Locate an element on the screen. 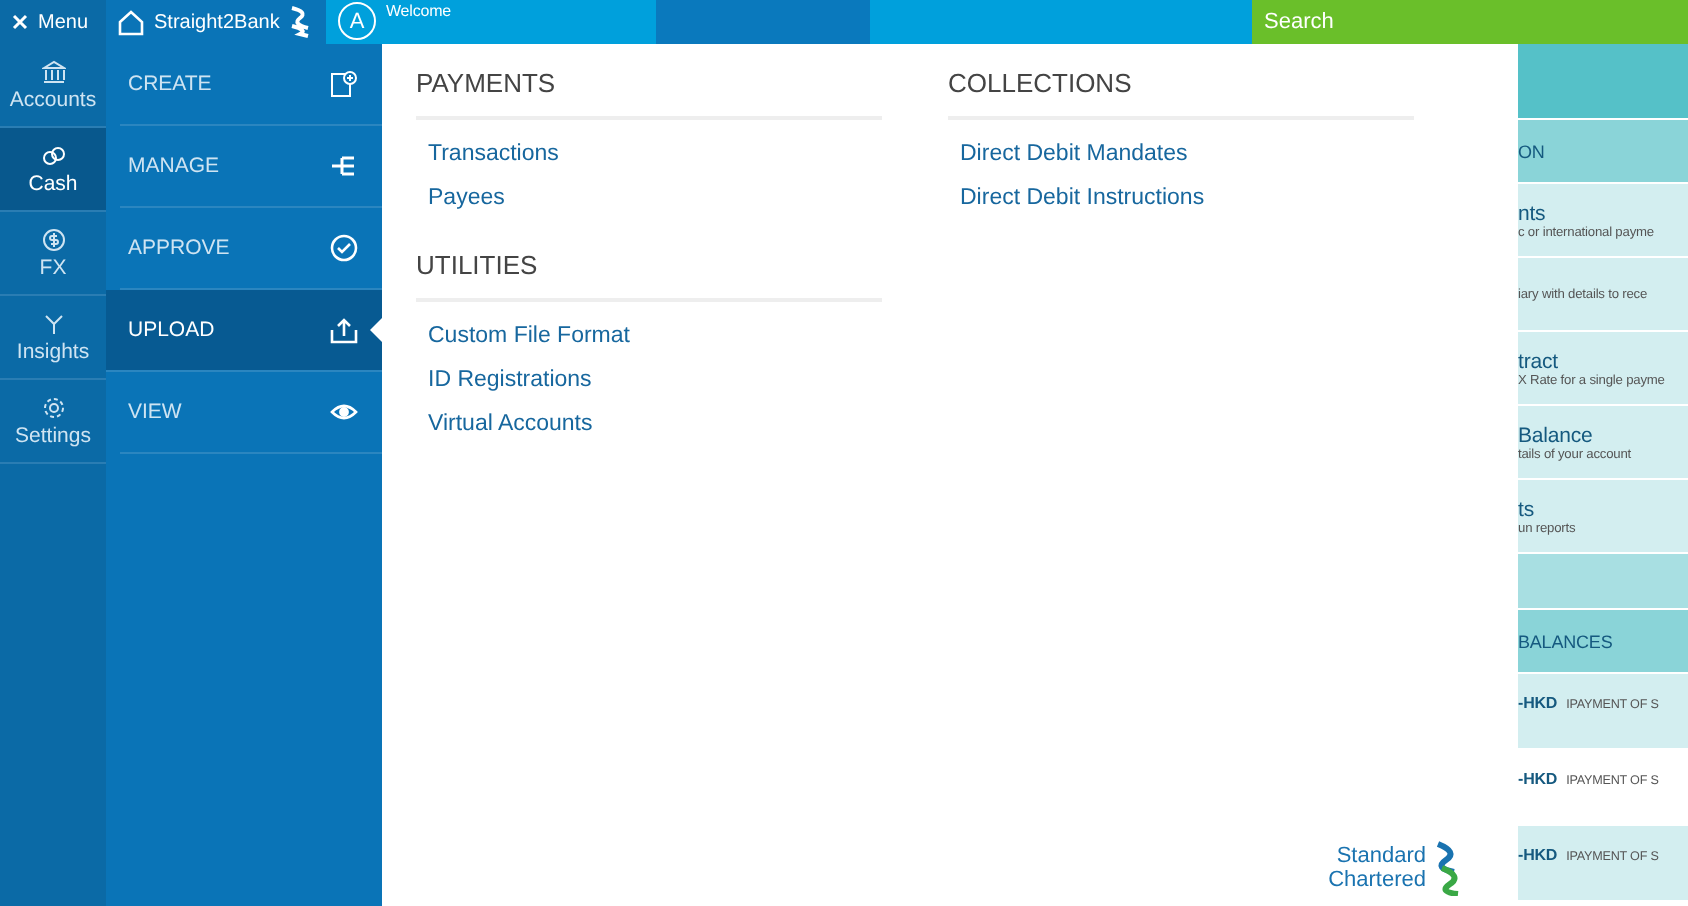 This screenshot has height=906, width=1688. home-icon is located at coordinates (131, 22).